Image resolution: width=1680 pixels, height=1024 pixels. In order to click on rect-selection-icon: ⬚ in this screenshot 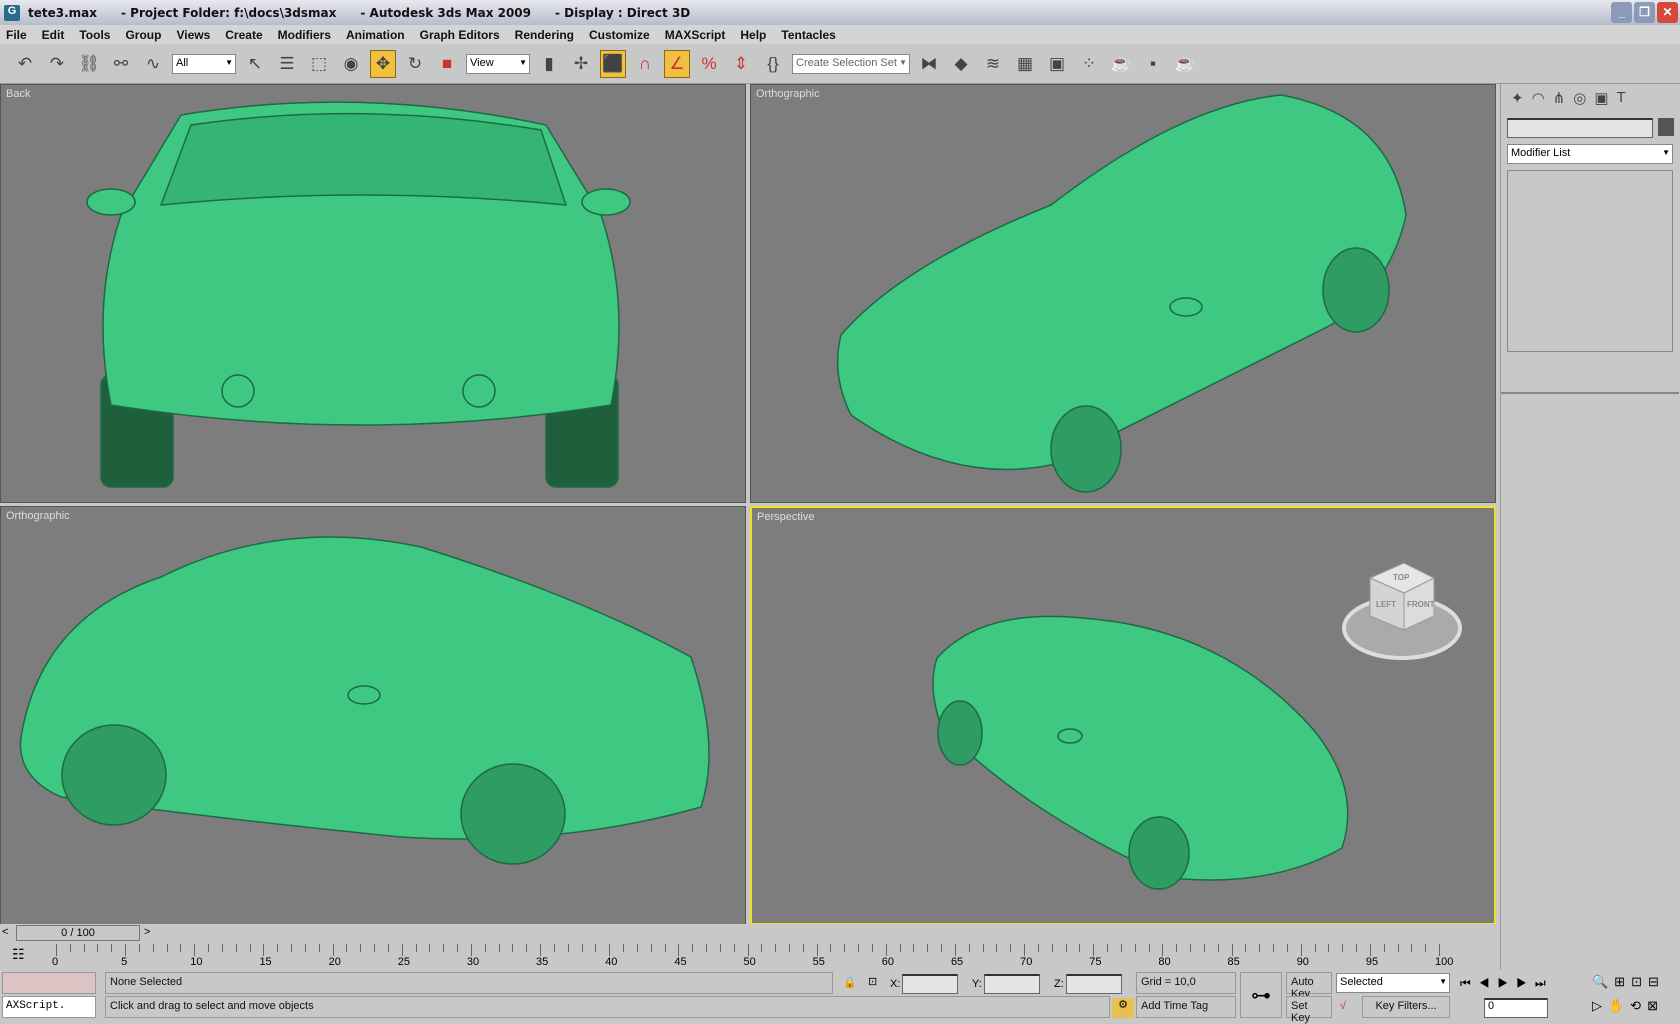, I will do `click(319, 64)`.